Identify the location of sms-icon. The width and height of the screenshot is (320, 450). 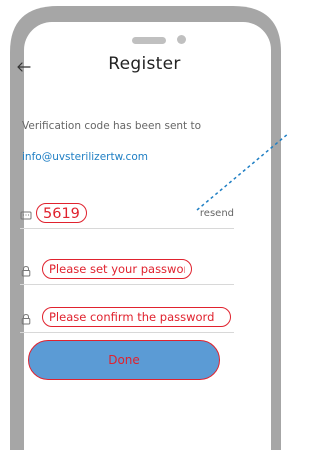
(26, 215).